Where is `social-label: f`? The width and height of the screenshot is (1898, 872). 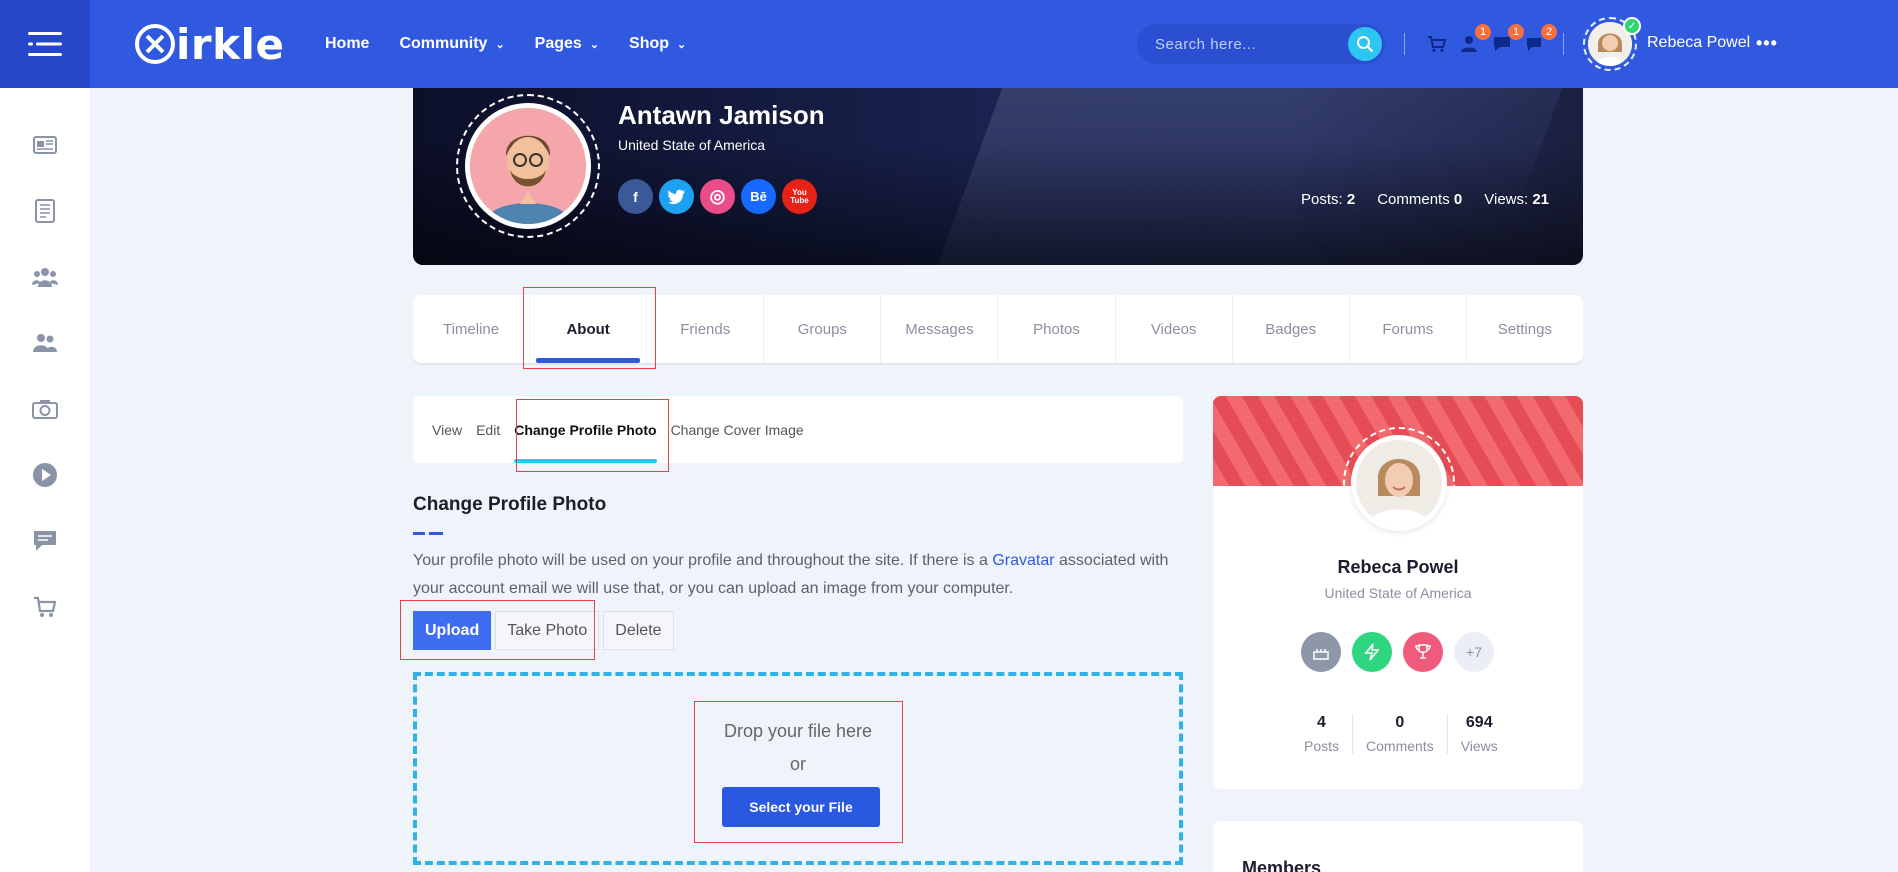
social-label: f is located at coordinates (635, 196).